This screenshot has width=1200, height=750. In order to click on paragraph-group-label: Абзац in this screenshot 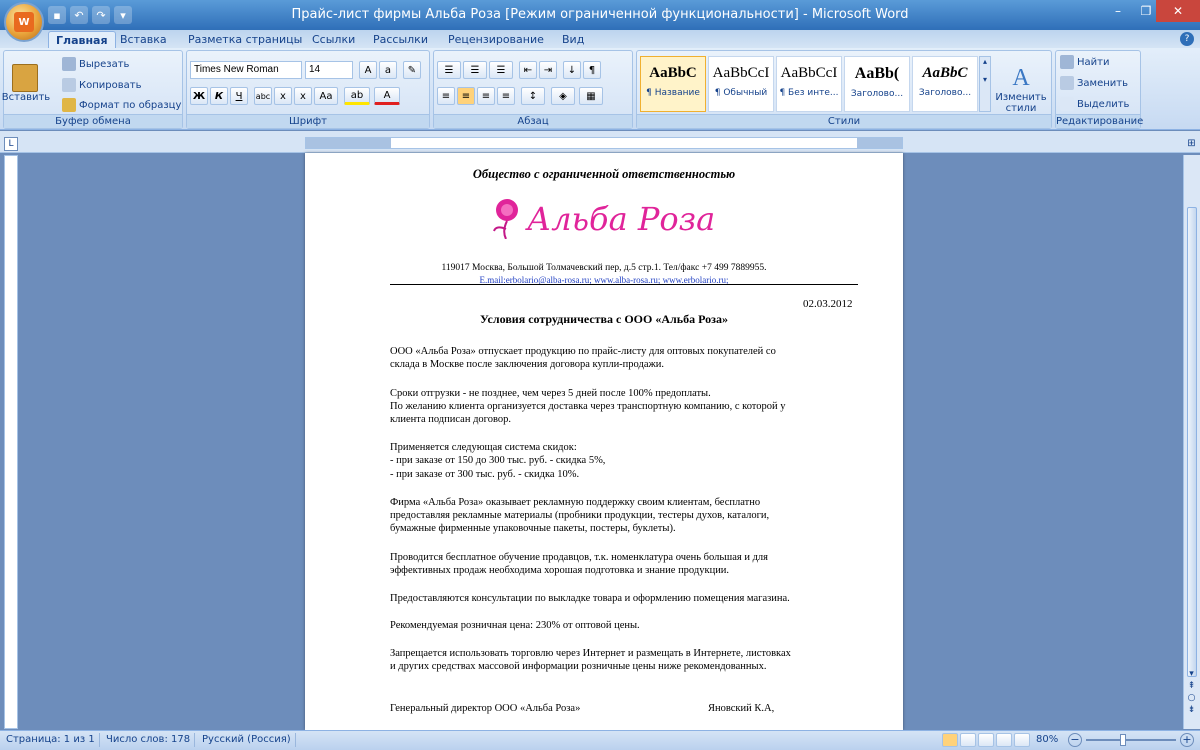, I will do `click(533, 121)`.